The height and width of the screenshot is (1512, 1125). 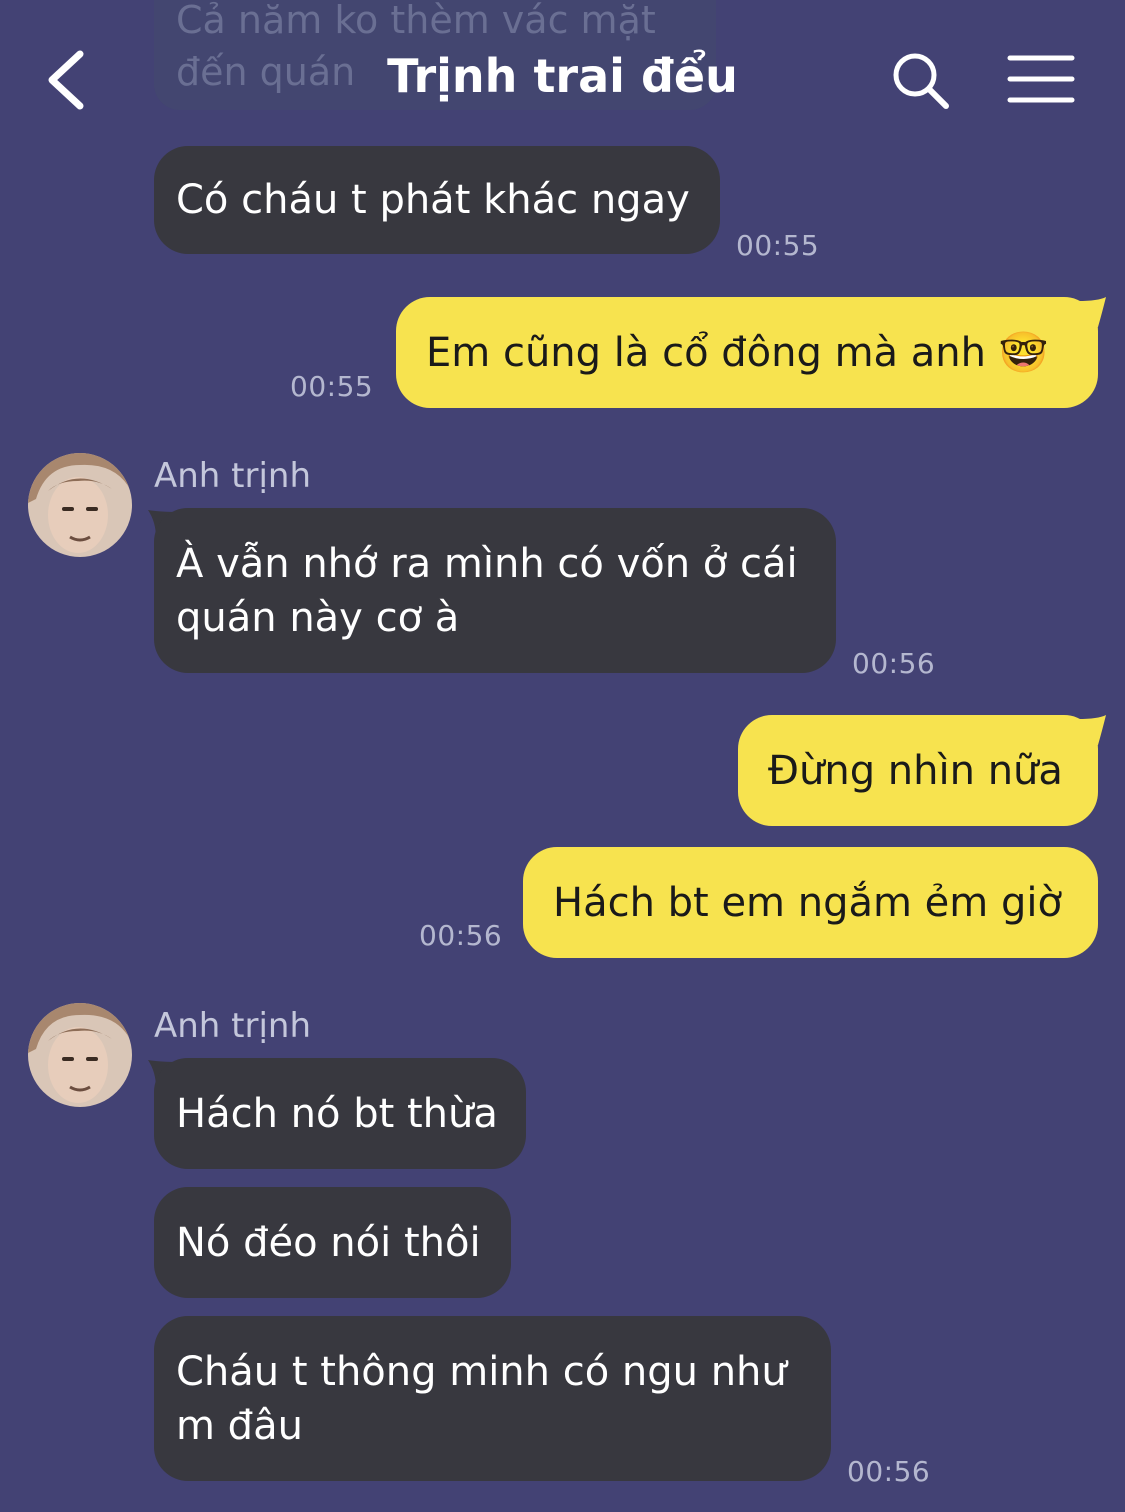 I want to click on hamburger-menu-icon, so click(x=1041, y=79).